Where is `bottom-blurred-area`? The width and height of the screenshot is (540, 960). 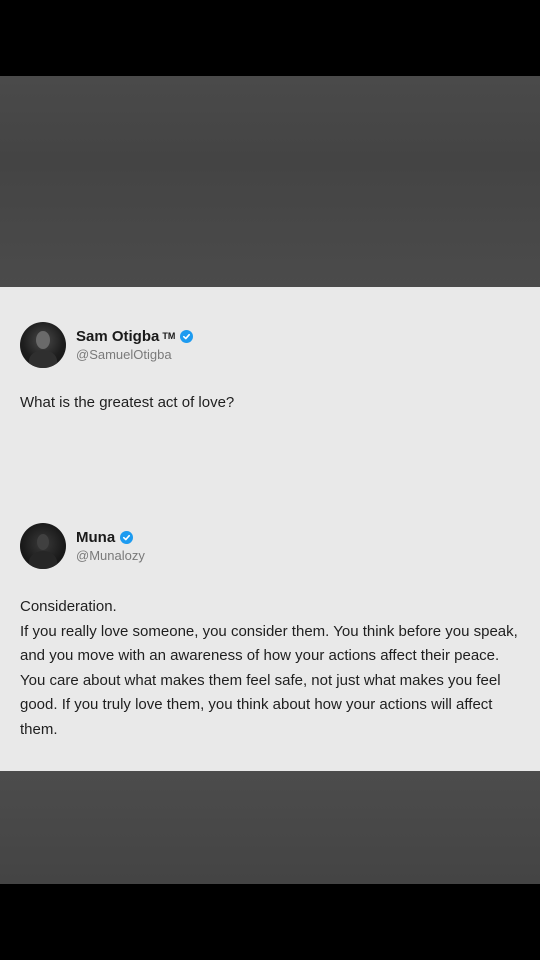 bottom-blurred-area is located at coordinates (270, 827).